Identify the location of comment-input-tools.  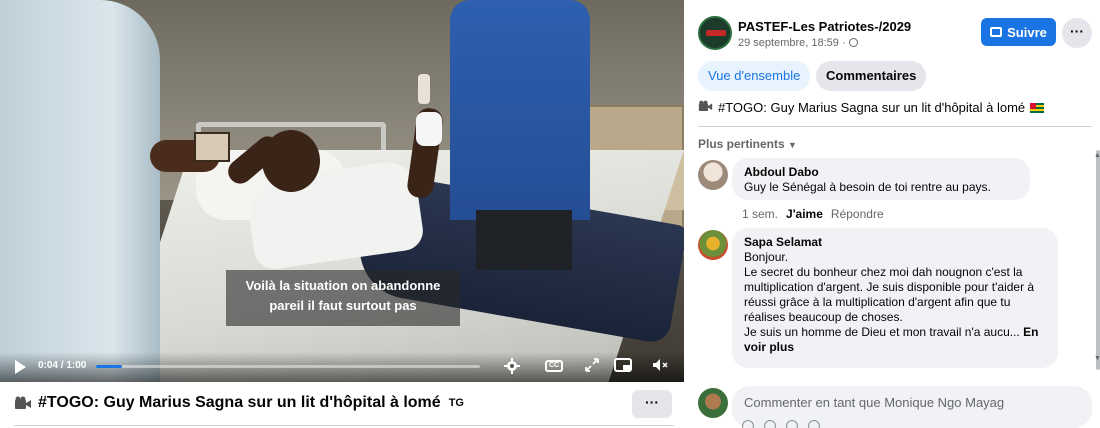
(781, 424).